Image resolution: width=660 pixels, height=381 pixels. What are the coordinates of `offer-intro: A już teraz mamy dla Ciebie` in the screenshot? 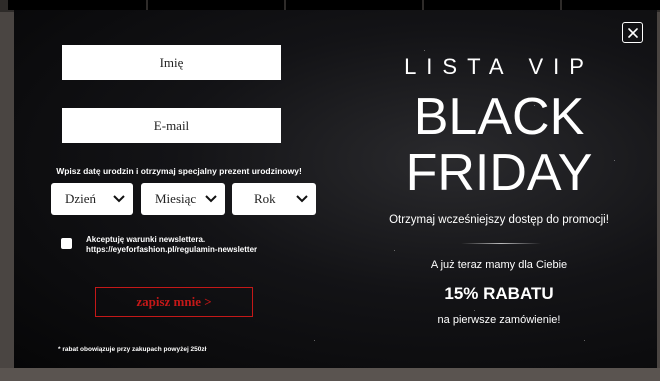 It's located at (499, 265).